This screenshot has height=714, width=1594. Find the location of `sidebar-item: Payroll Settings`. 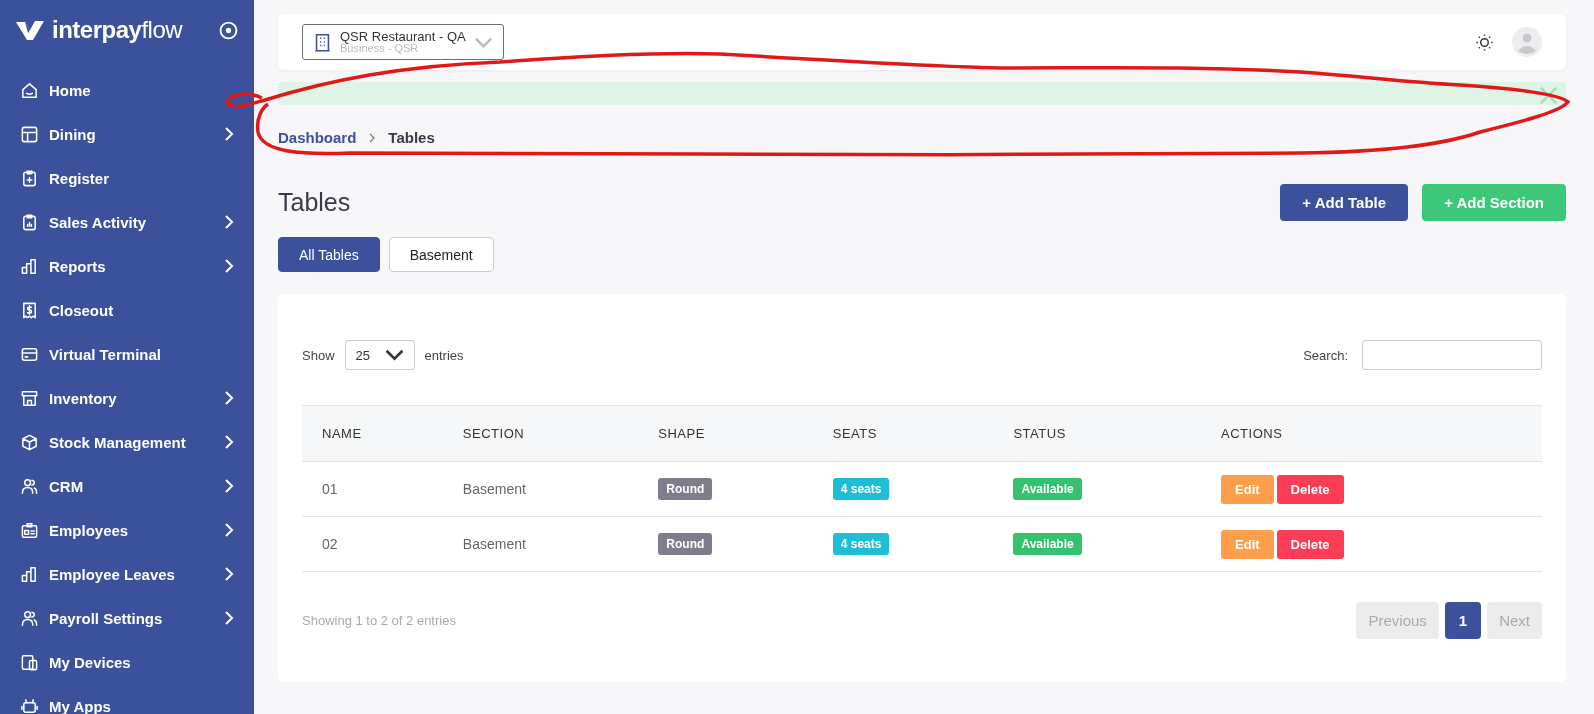

sidebar-item: Payroll Settings is located at coordinates (127, 618).